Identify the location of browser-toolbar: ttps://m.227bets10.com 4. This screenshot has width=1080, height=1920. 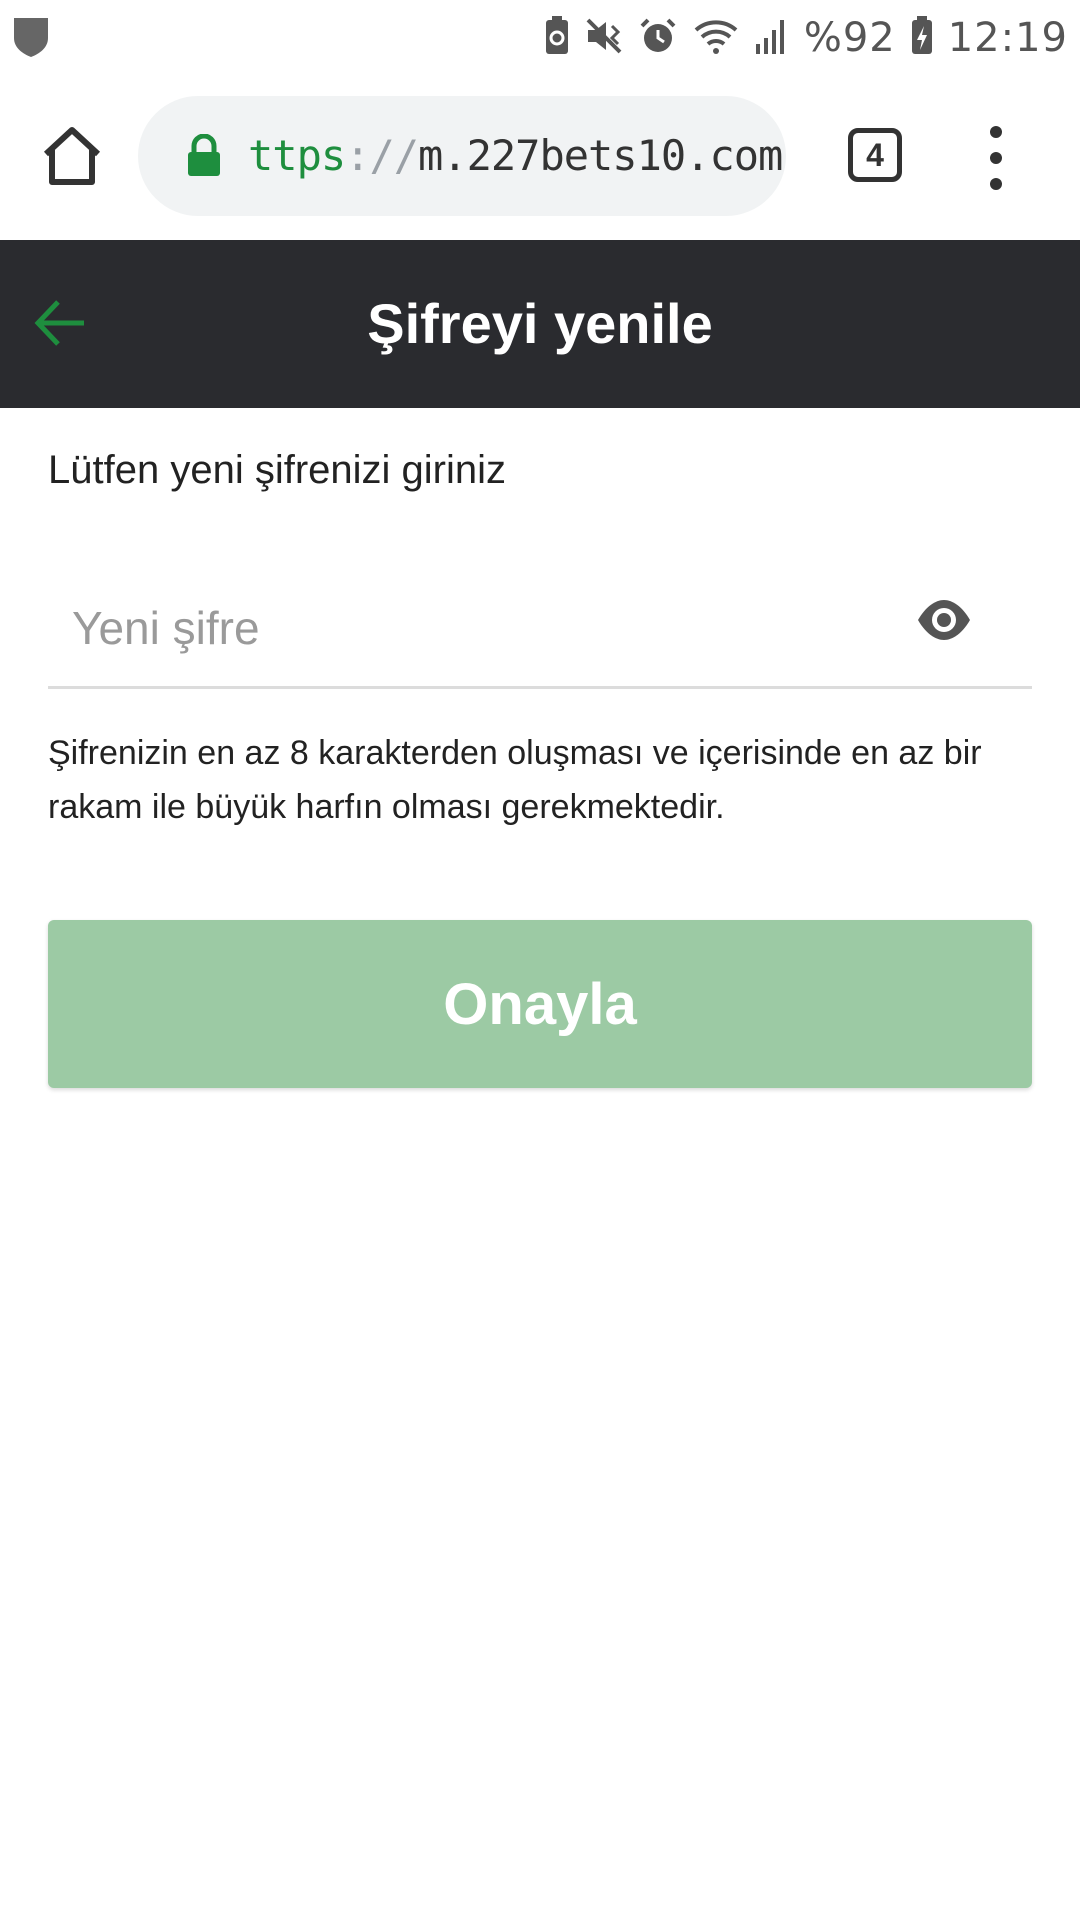
(540, 158).